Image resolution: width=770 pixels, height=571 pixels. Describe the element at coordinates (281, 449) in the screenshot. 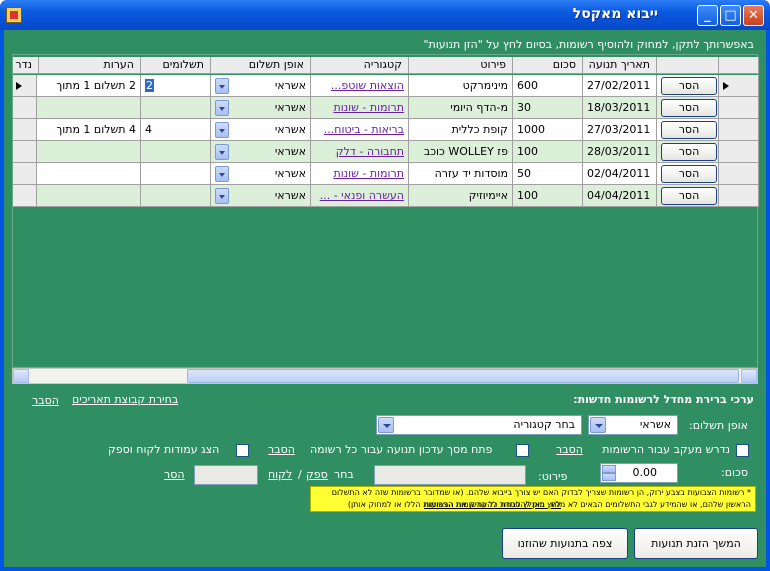

I see `explain-link-3: הסבר` at that location.